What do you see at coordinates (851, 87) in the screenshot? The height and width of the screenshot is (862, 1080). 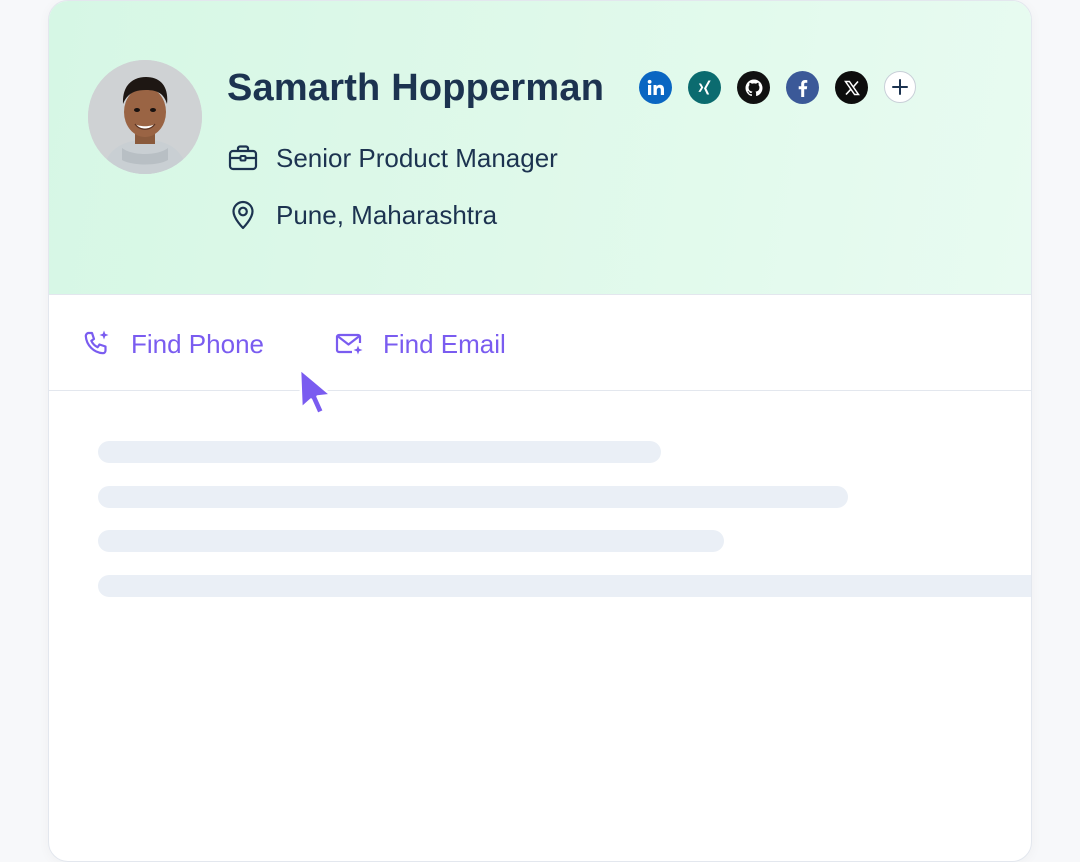 I see `x-twitter-icon` at bounding box center [851, 87].